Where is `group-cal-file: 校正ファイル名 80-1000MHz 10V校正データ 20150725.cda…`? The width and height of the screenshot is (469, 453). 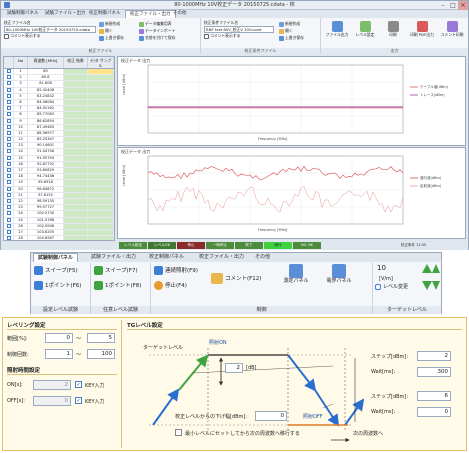 group-cal-file: 校正ファイル名 80-1000MHz 10V校正データ 20150725.cda… is located at coordinates (101, 36).